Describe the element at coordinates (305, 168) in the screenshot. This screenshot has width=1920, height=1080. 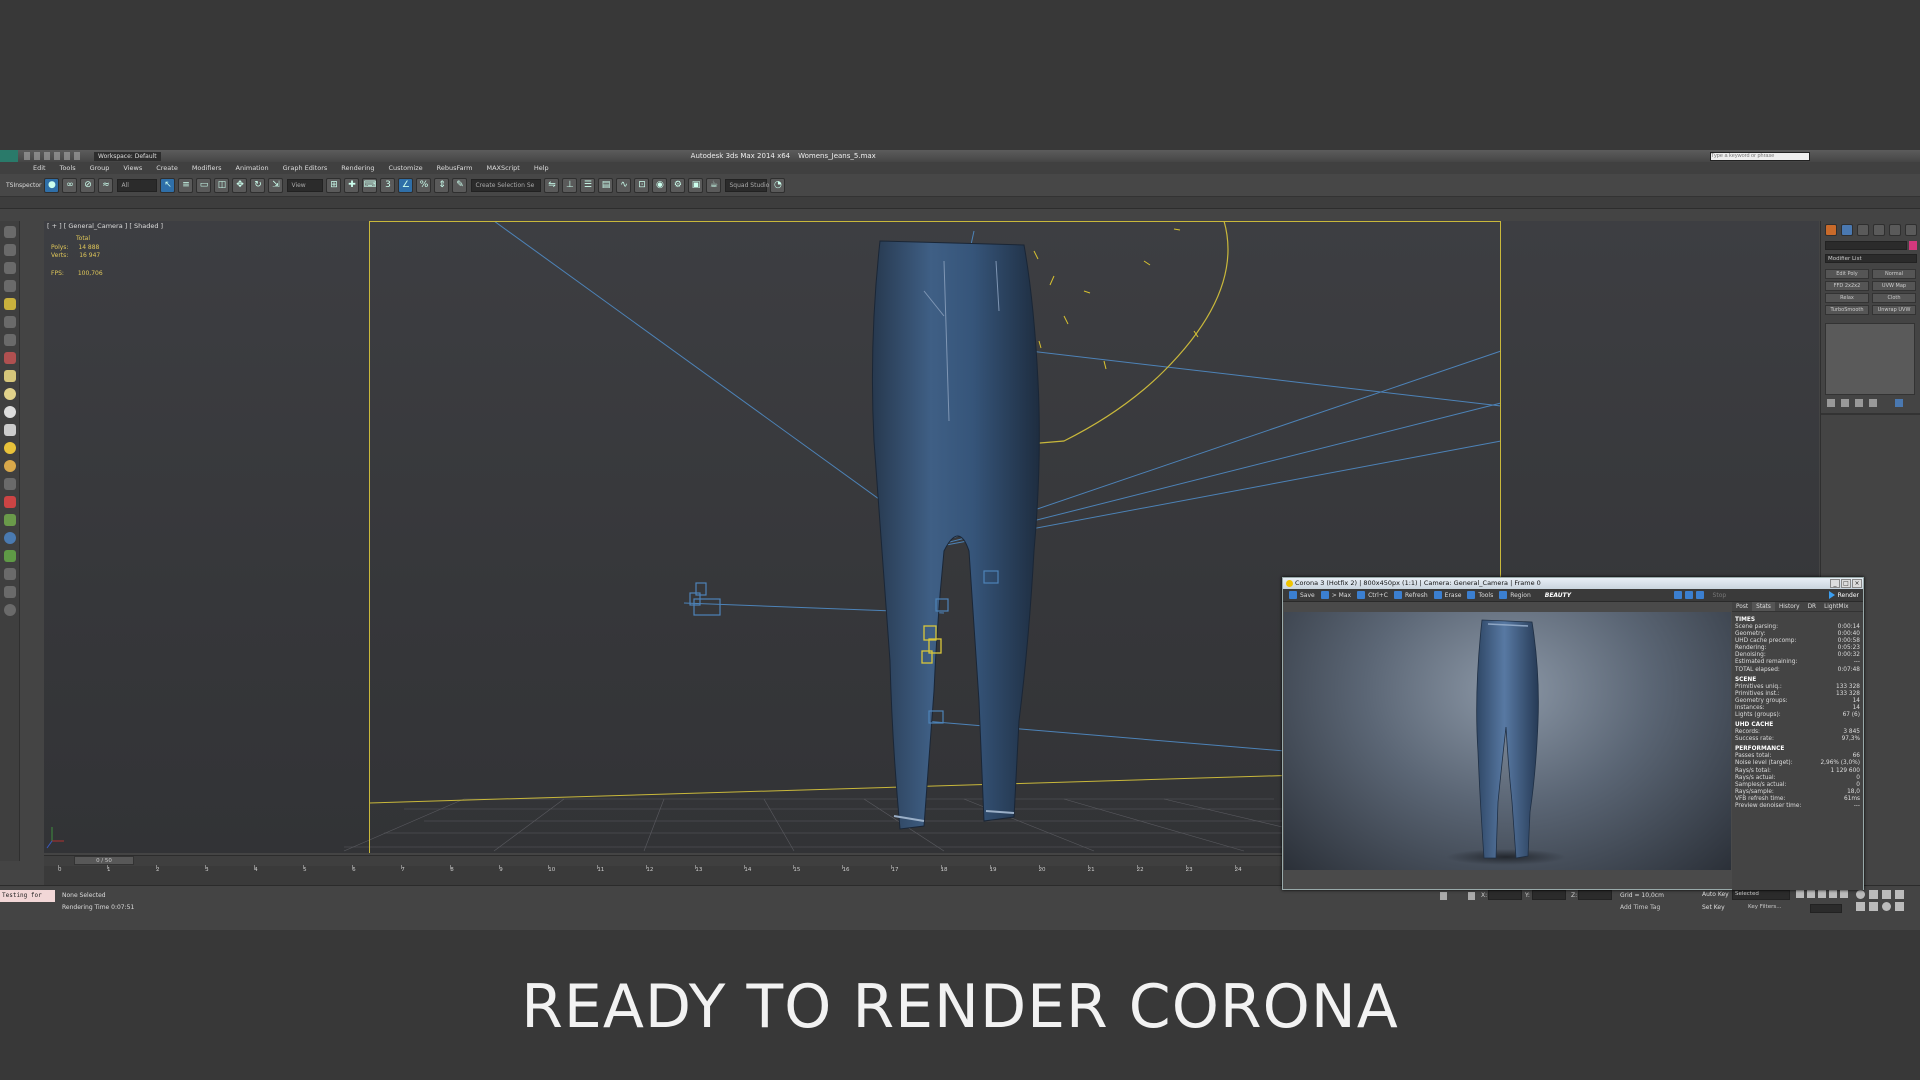
I see `menu-graph-editors: Graph Editors` at that location.